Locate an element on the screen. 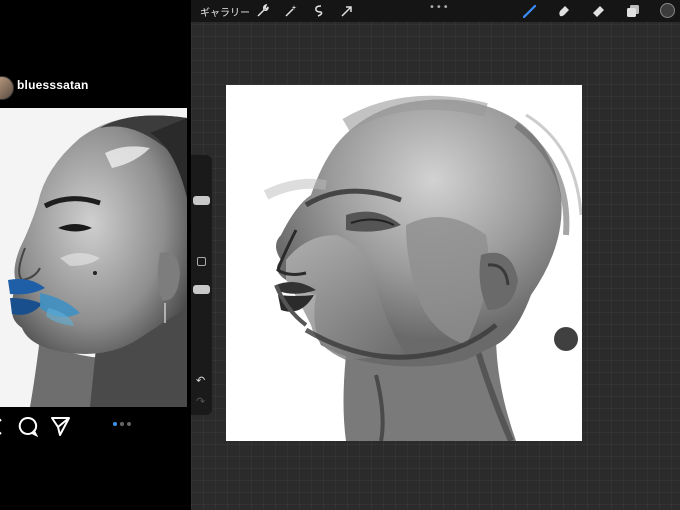  undo-icon: ↶ is located at coordinates (200, 380).